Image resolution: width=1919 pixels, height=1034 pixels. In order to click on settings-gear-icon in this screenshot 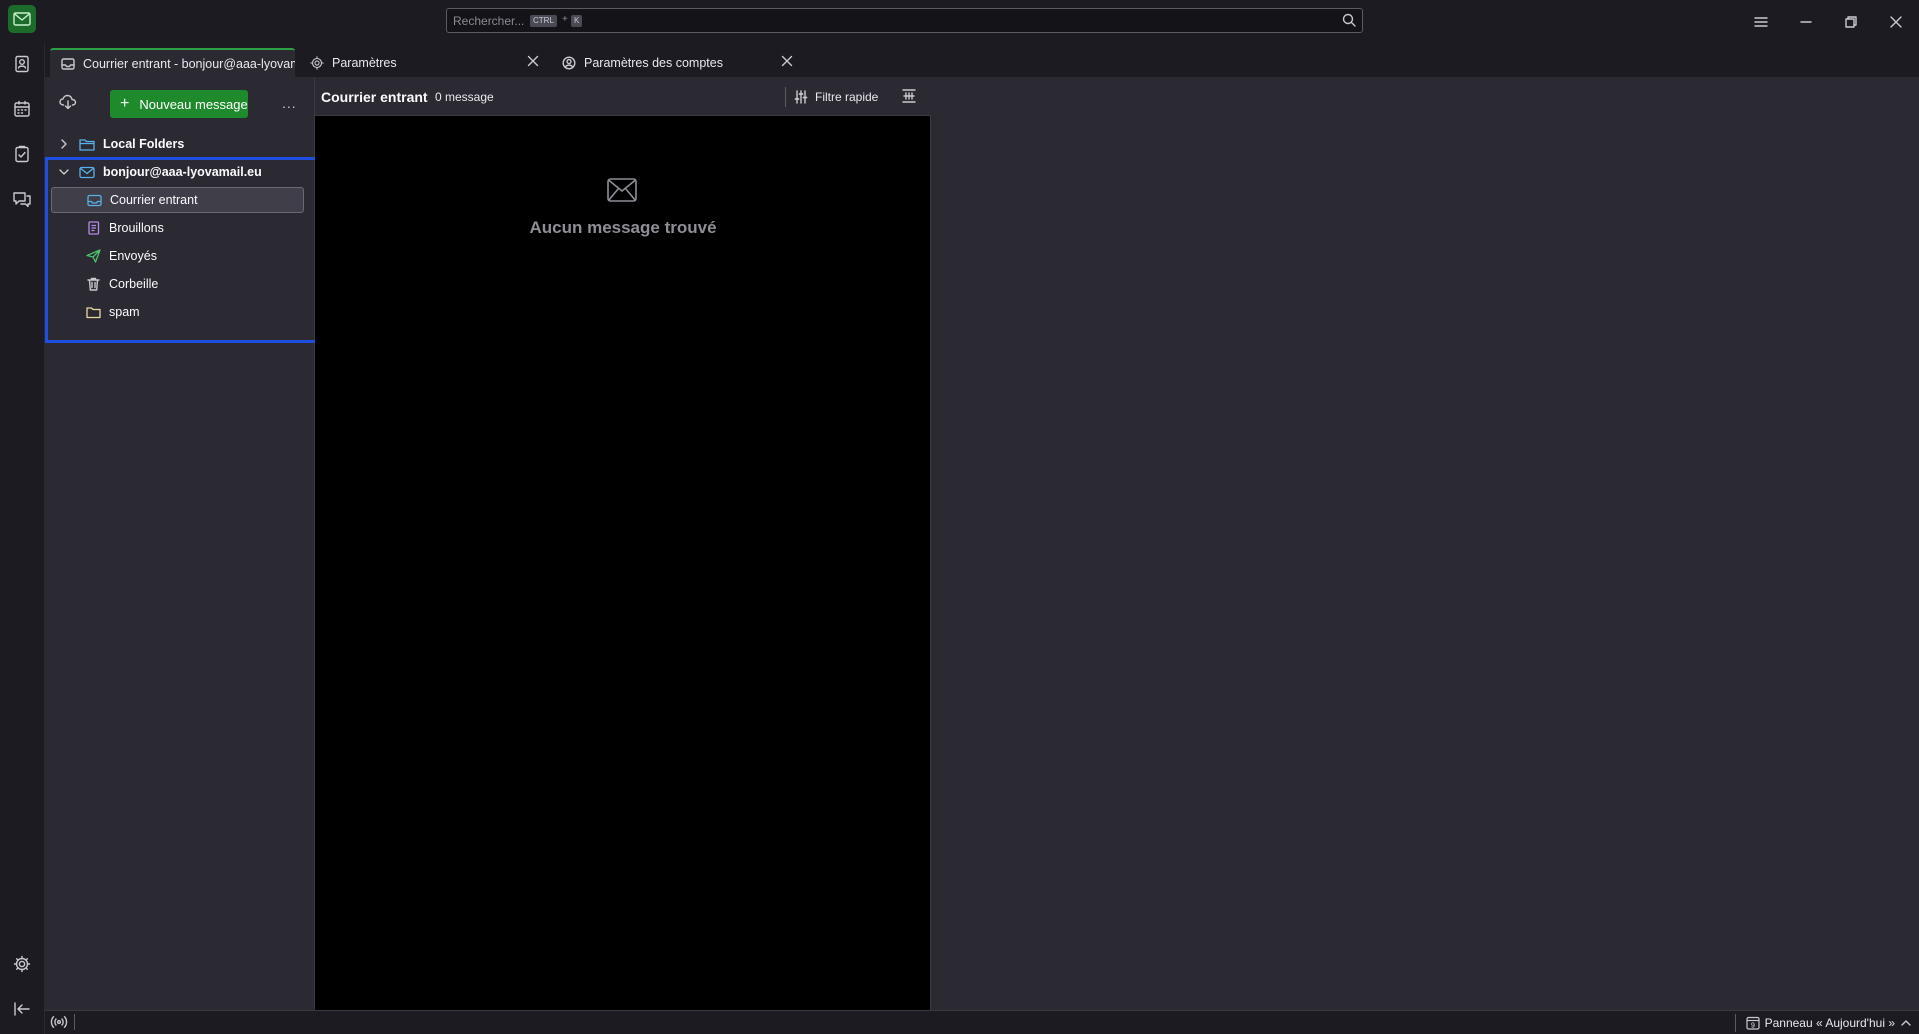, I will do `click(22, 964)`.